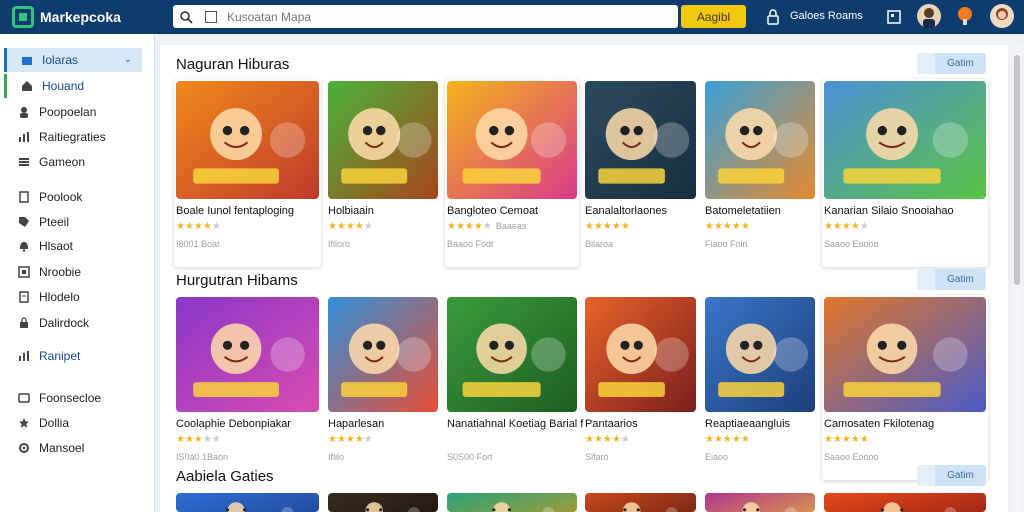 The image size is (1024, 512). Describe the element at coordinates (186, 17) in the screenshot. I see `search-icon` at that location.